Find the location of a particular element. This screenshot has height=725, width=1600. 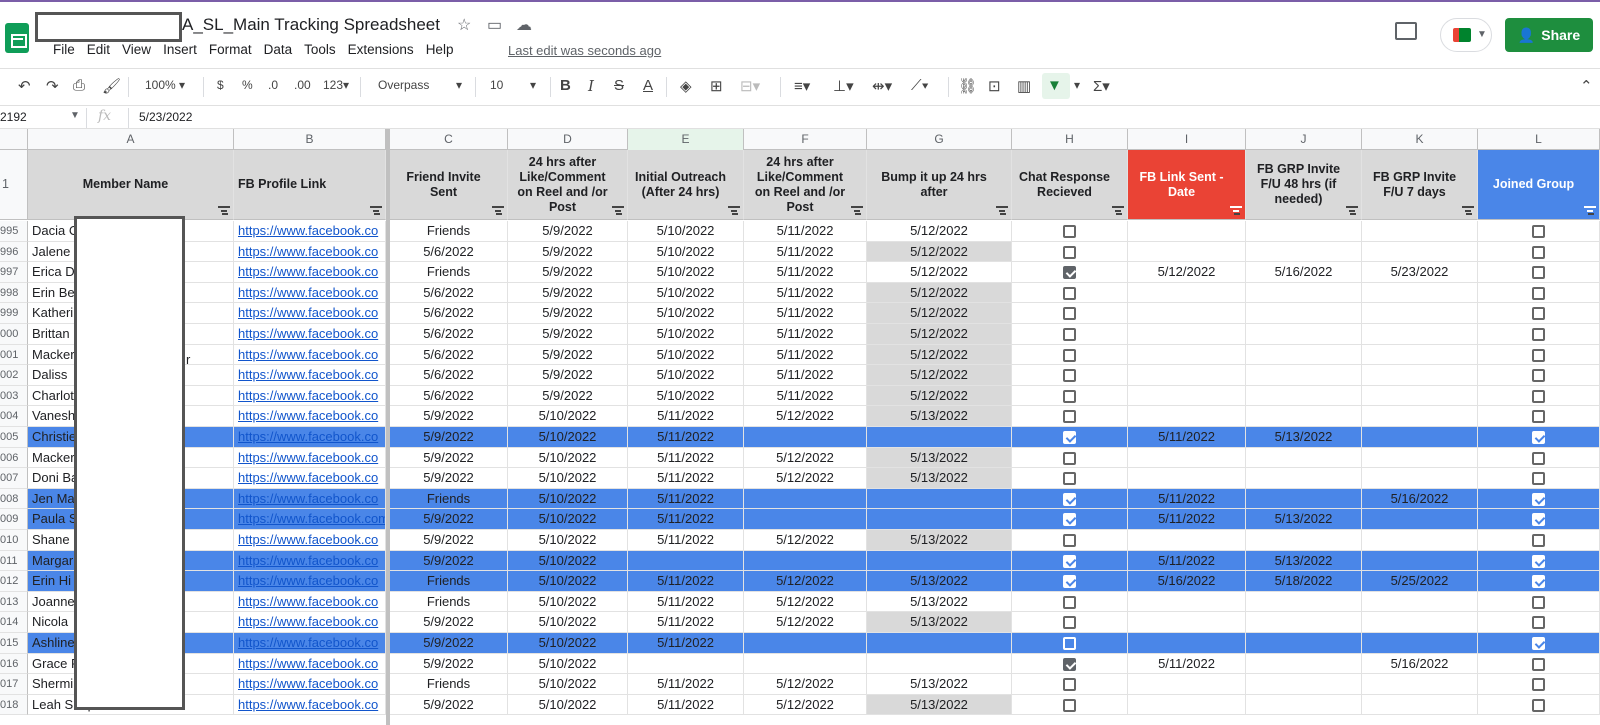

filter-icon is located at coordinates (1118, 210).